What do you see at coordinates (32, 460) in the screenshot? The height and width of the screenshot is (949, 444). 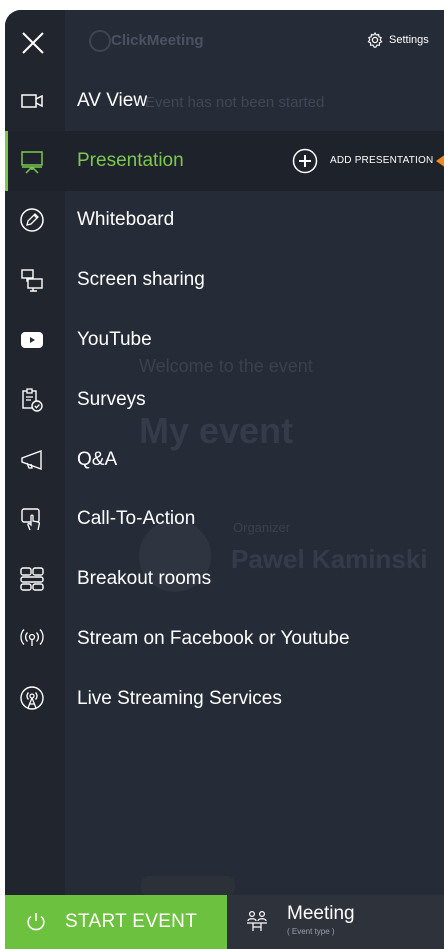 I see `megaphone-icon` at bounding box center [32, 460].